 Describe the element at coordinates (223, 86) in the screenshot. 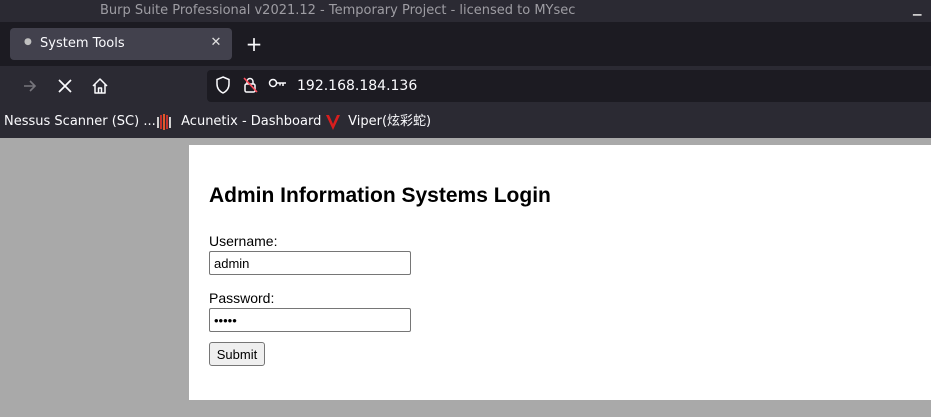

I see `tracking-protection-shield-icon` at that location.